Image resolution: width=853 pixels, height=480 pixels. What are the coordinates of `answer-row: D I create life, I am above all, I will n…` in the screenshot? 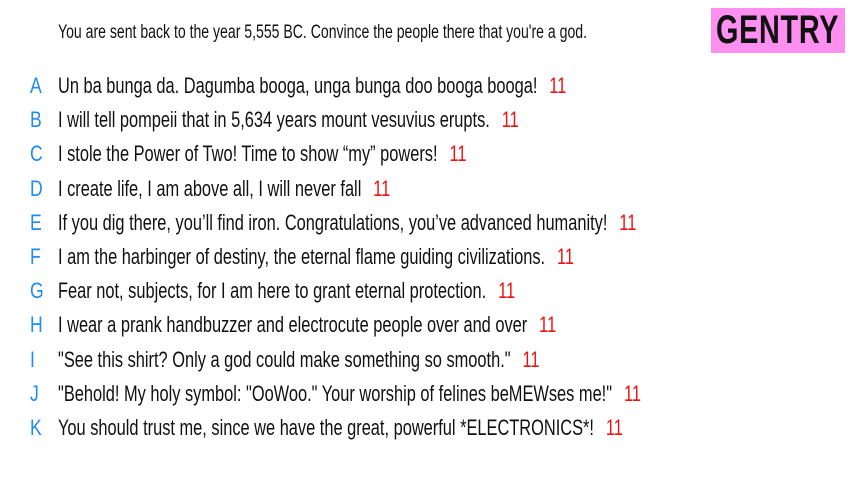 It's located at (426, 191).